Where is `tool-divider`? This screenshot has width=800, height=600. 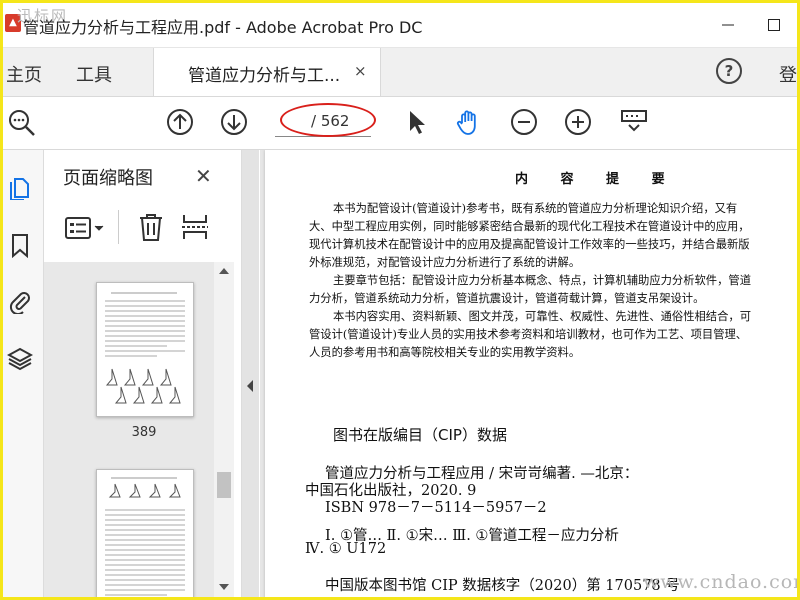
tool-divider is located at coordinates (118, 227).